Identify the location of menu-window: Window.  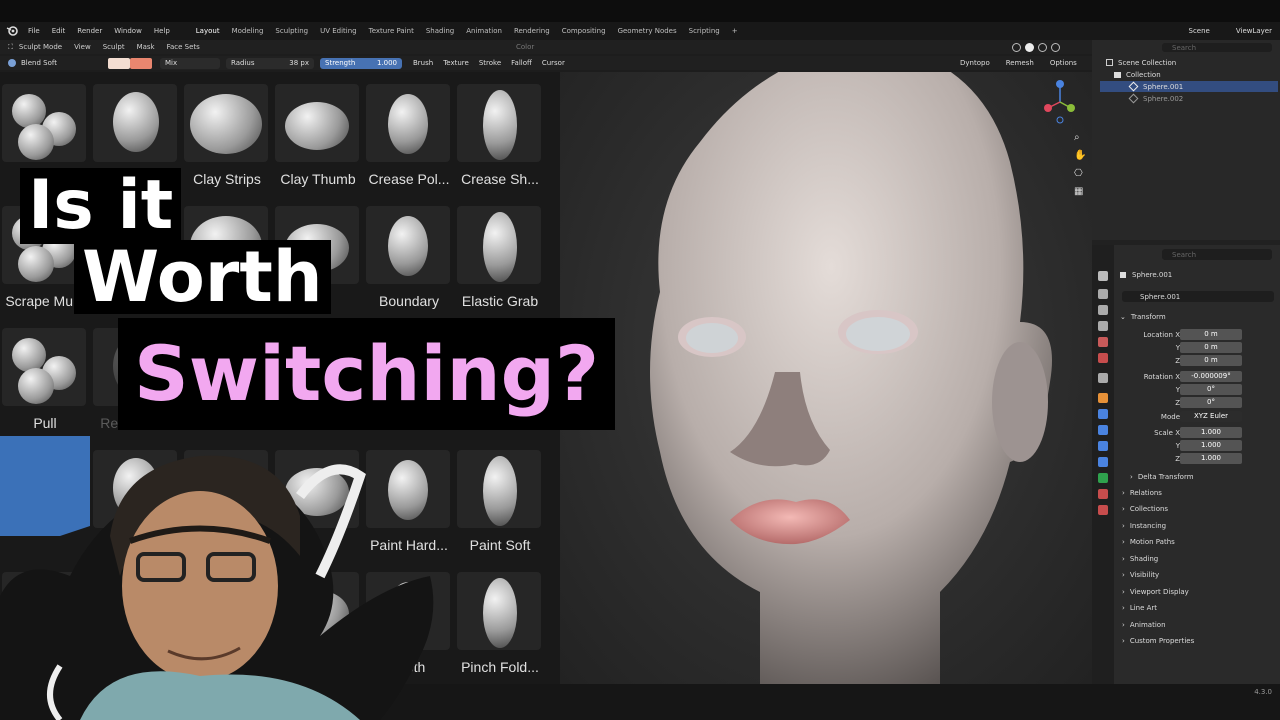
(128, 31).